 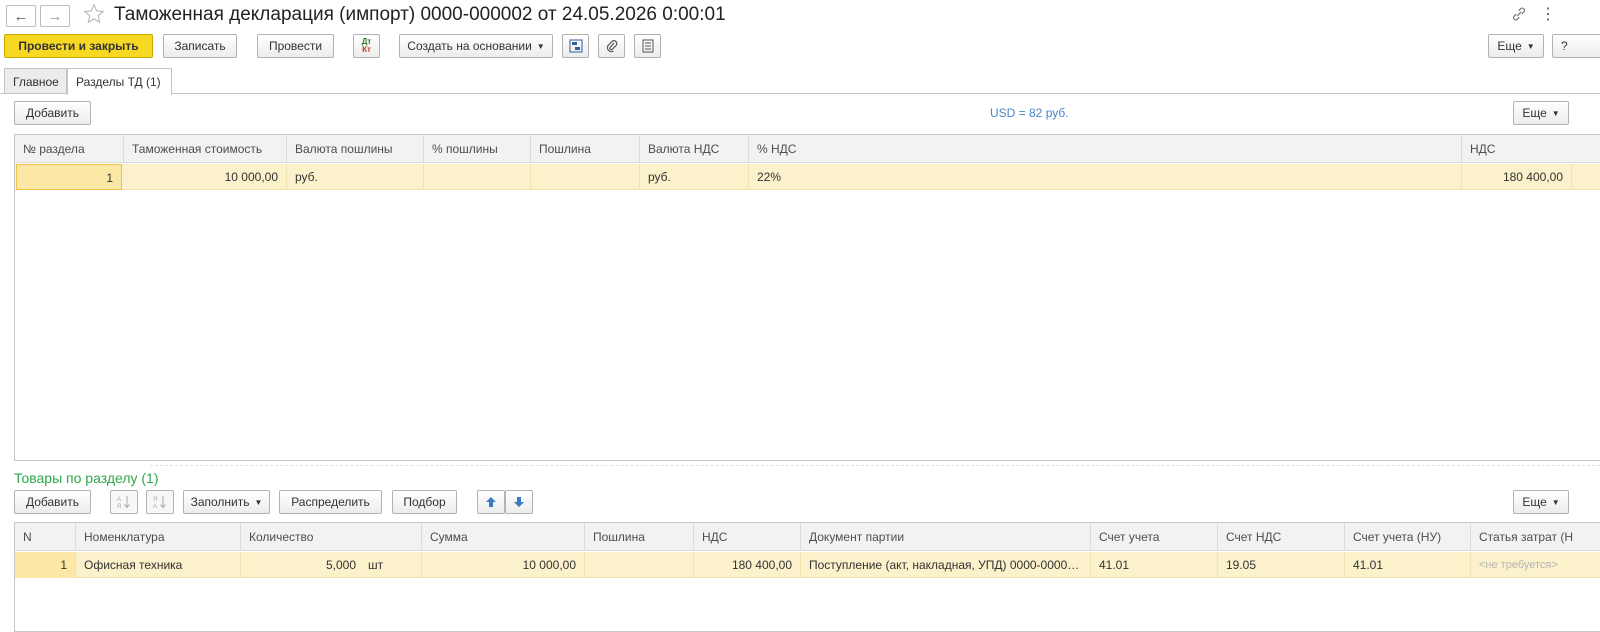 I want to click on arrow-down-icon, so click(x=519, y=502).